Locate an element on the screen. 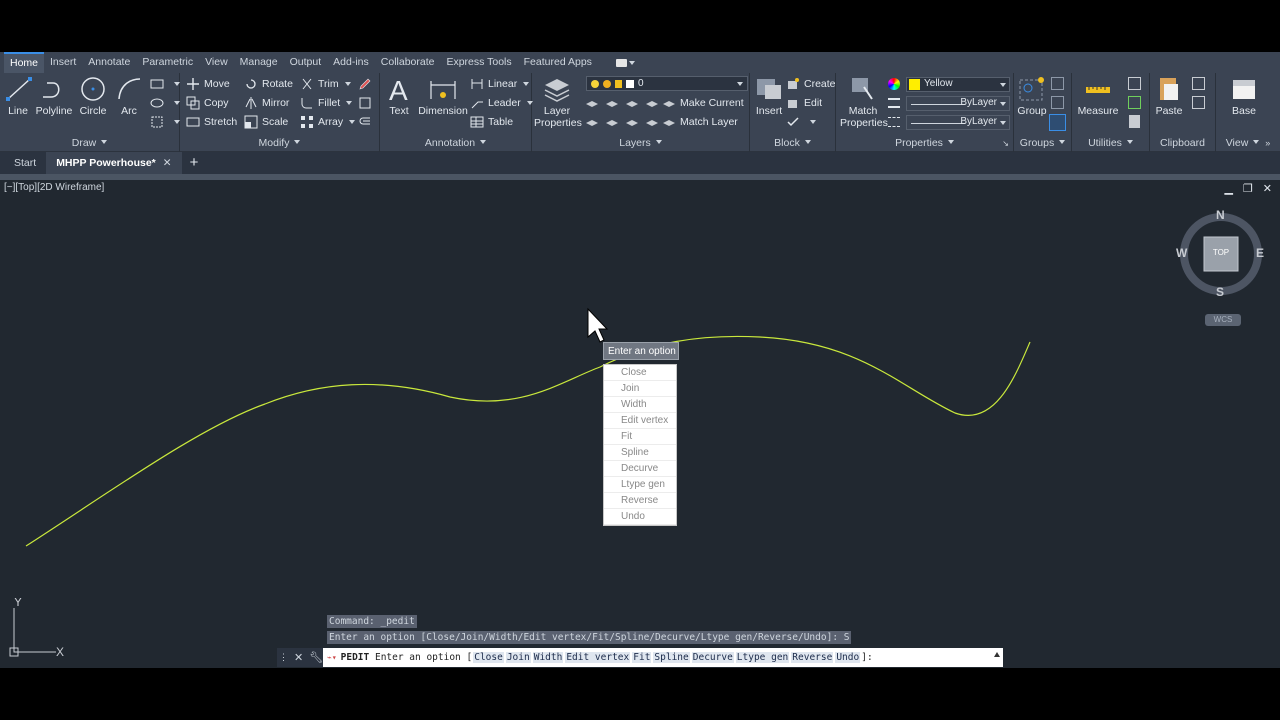  group-edit-icon is located at coordinates (1057, 102).